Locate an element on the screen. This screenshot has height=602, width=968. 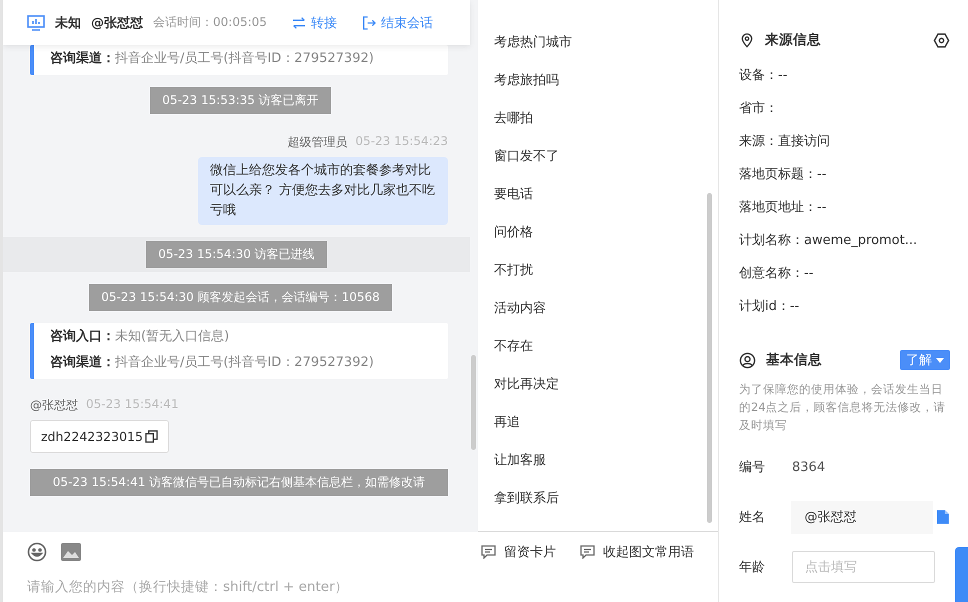
section-title: 基本信息 is located at coordinates (794, 360).